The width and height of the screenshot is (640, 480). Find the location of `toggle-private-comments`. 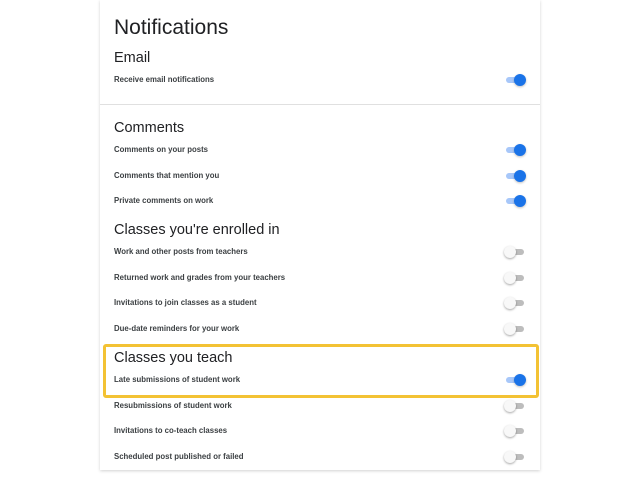

toggle-private-comments is located at coordinates (515, 201).